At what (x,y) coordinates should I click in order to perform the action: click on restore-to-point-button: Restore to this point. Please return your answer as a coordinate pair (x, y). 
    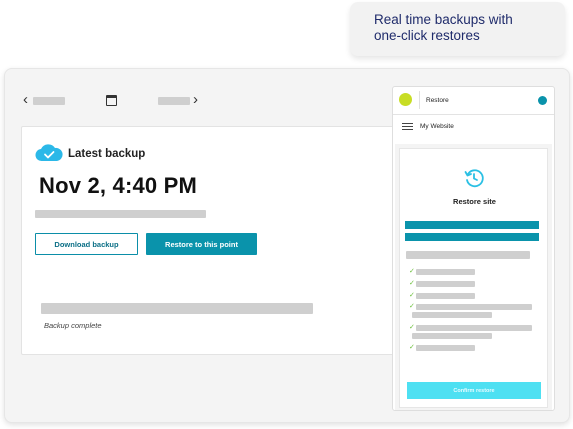
    Looking at the image, I should click on (201, 244).